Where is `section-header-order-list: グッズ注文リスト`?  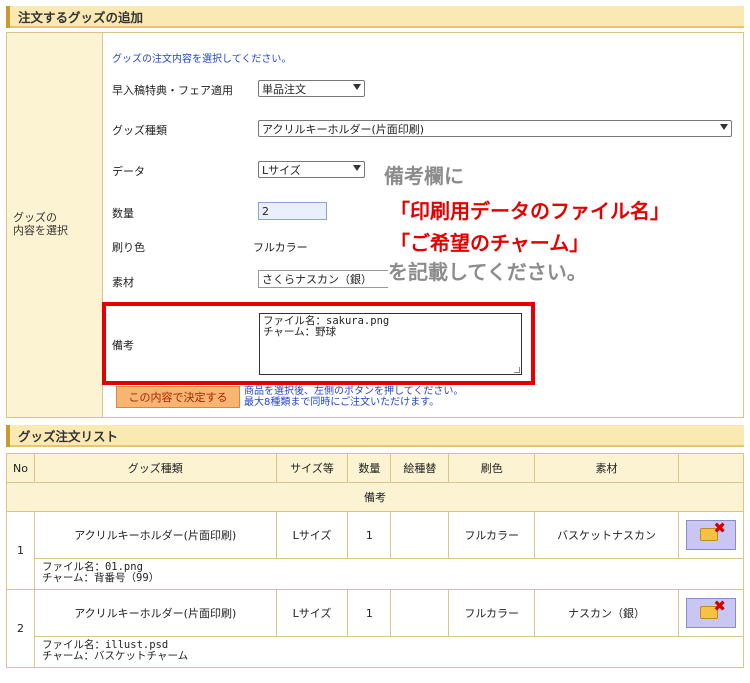 section-header-order-list: グッズ注文リスト is located at coordinates (375, 436).